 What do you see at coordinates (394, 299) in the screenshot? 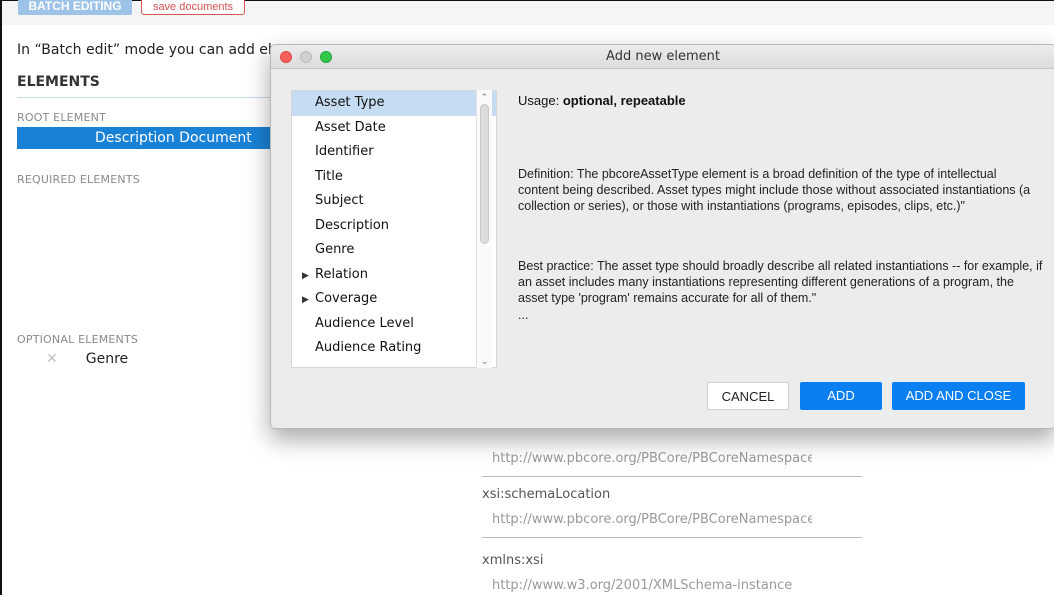
I see `list-item: ▶ Coverage` at bounding box center [394, 299].